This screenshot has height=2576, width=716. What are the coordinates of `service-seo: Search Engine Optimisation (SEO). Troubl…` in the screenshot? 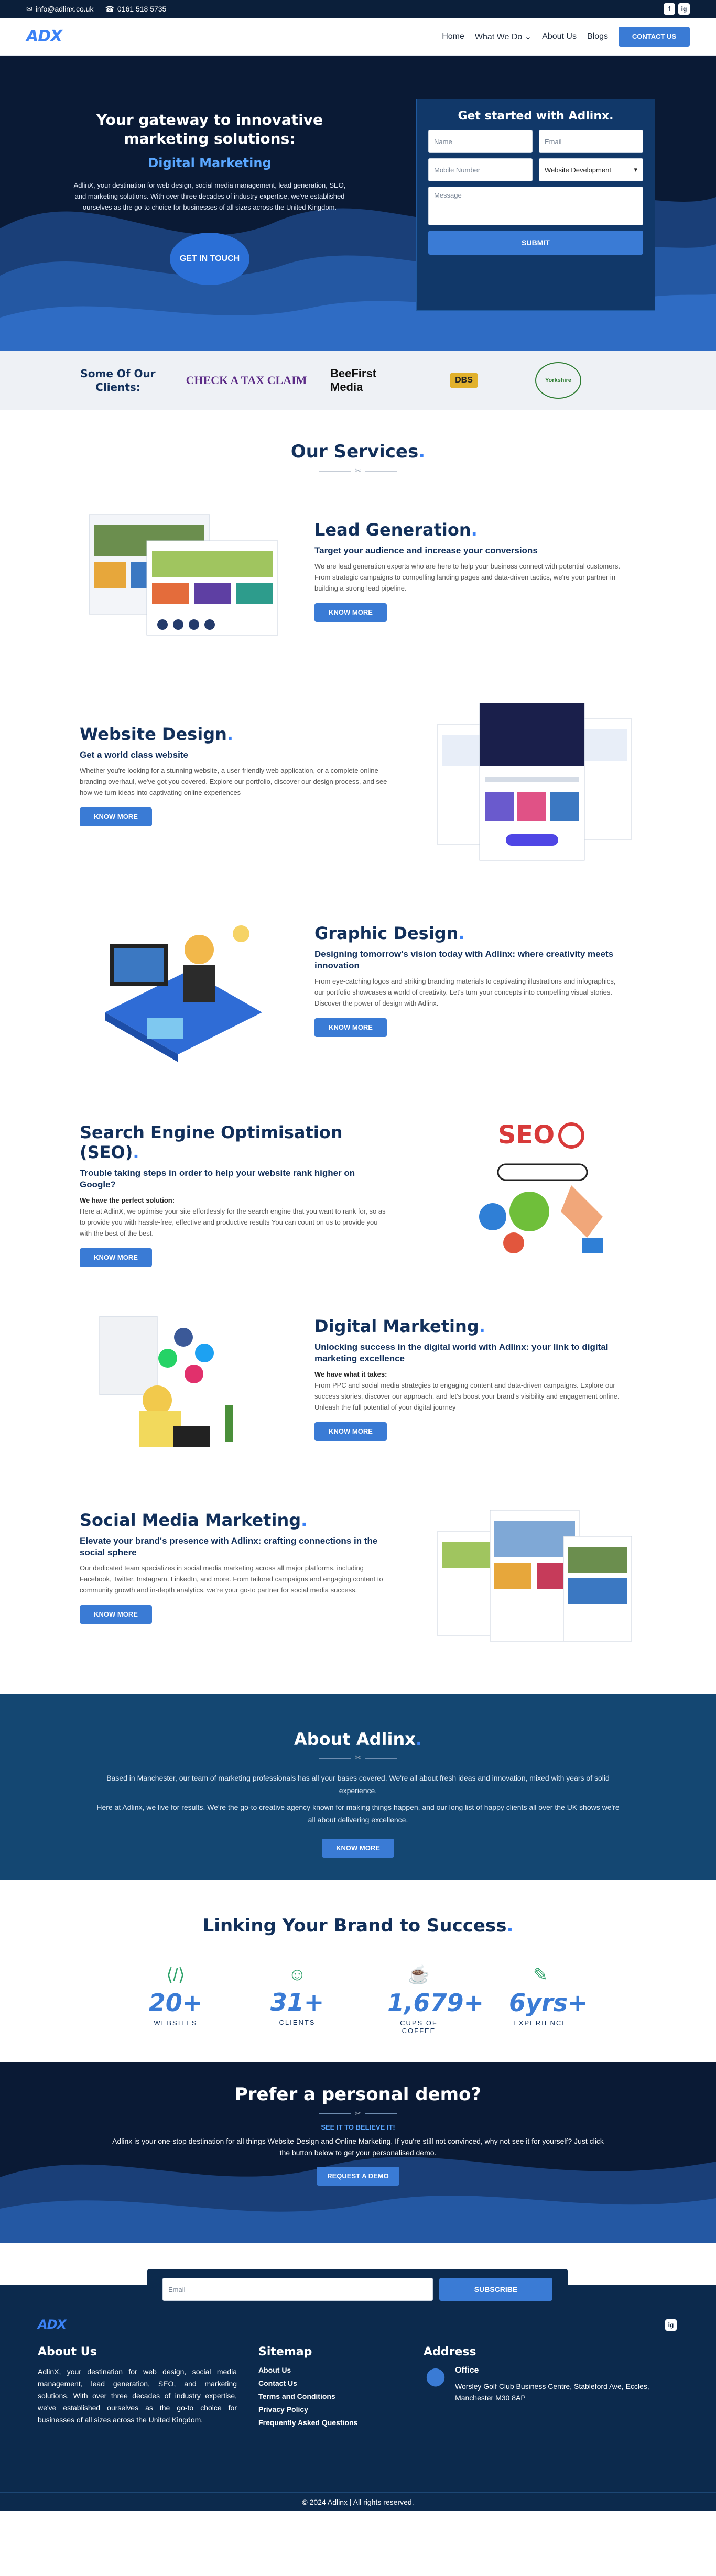 It's located at (358, 1195).